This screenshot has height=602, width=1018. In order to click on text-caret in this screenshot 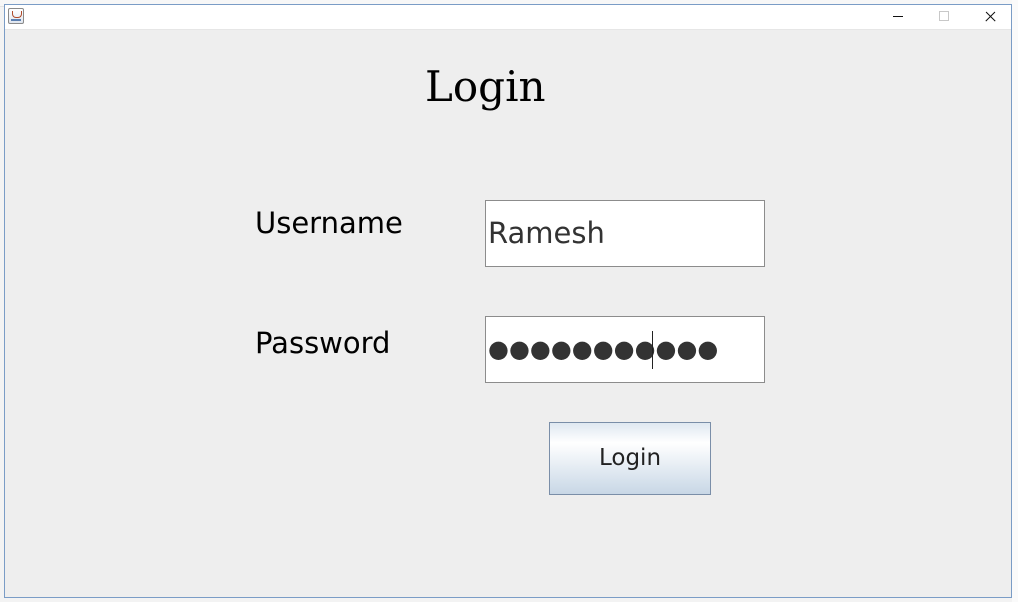, I will do `click(652, 350)`.